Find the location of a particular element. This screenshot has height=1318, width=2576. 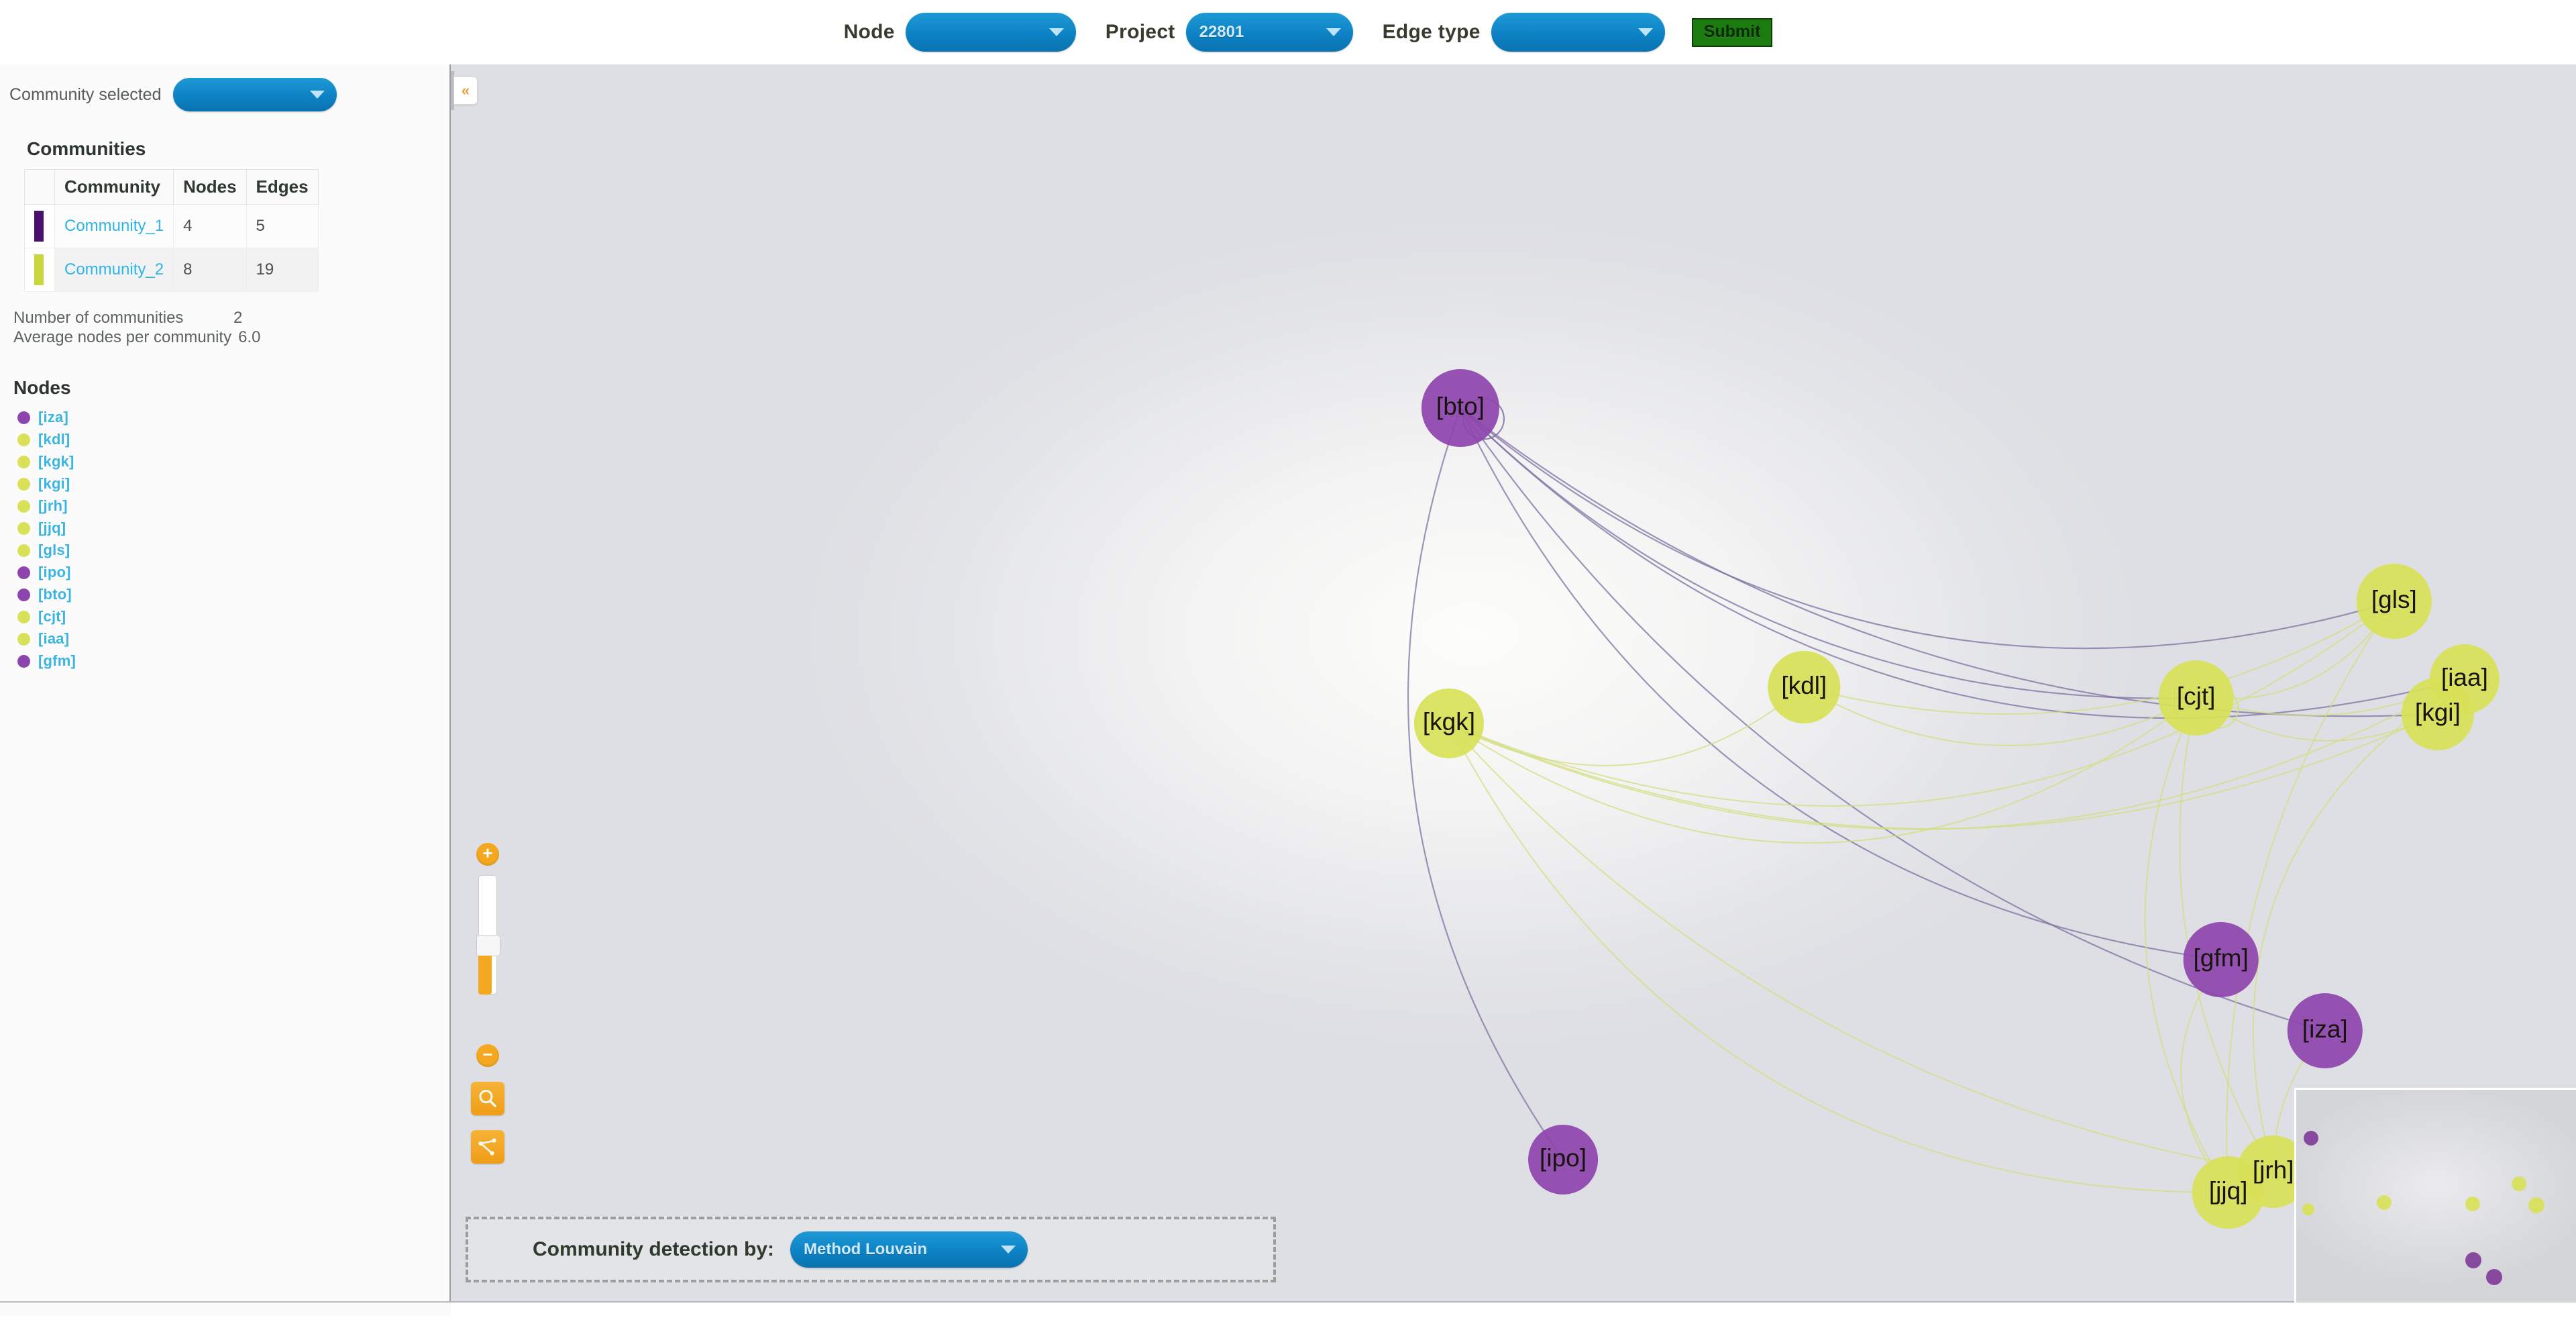

community-link: Community_1 is located at coordinates (114, 226).